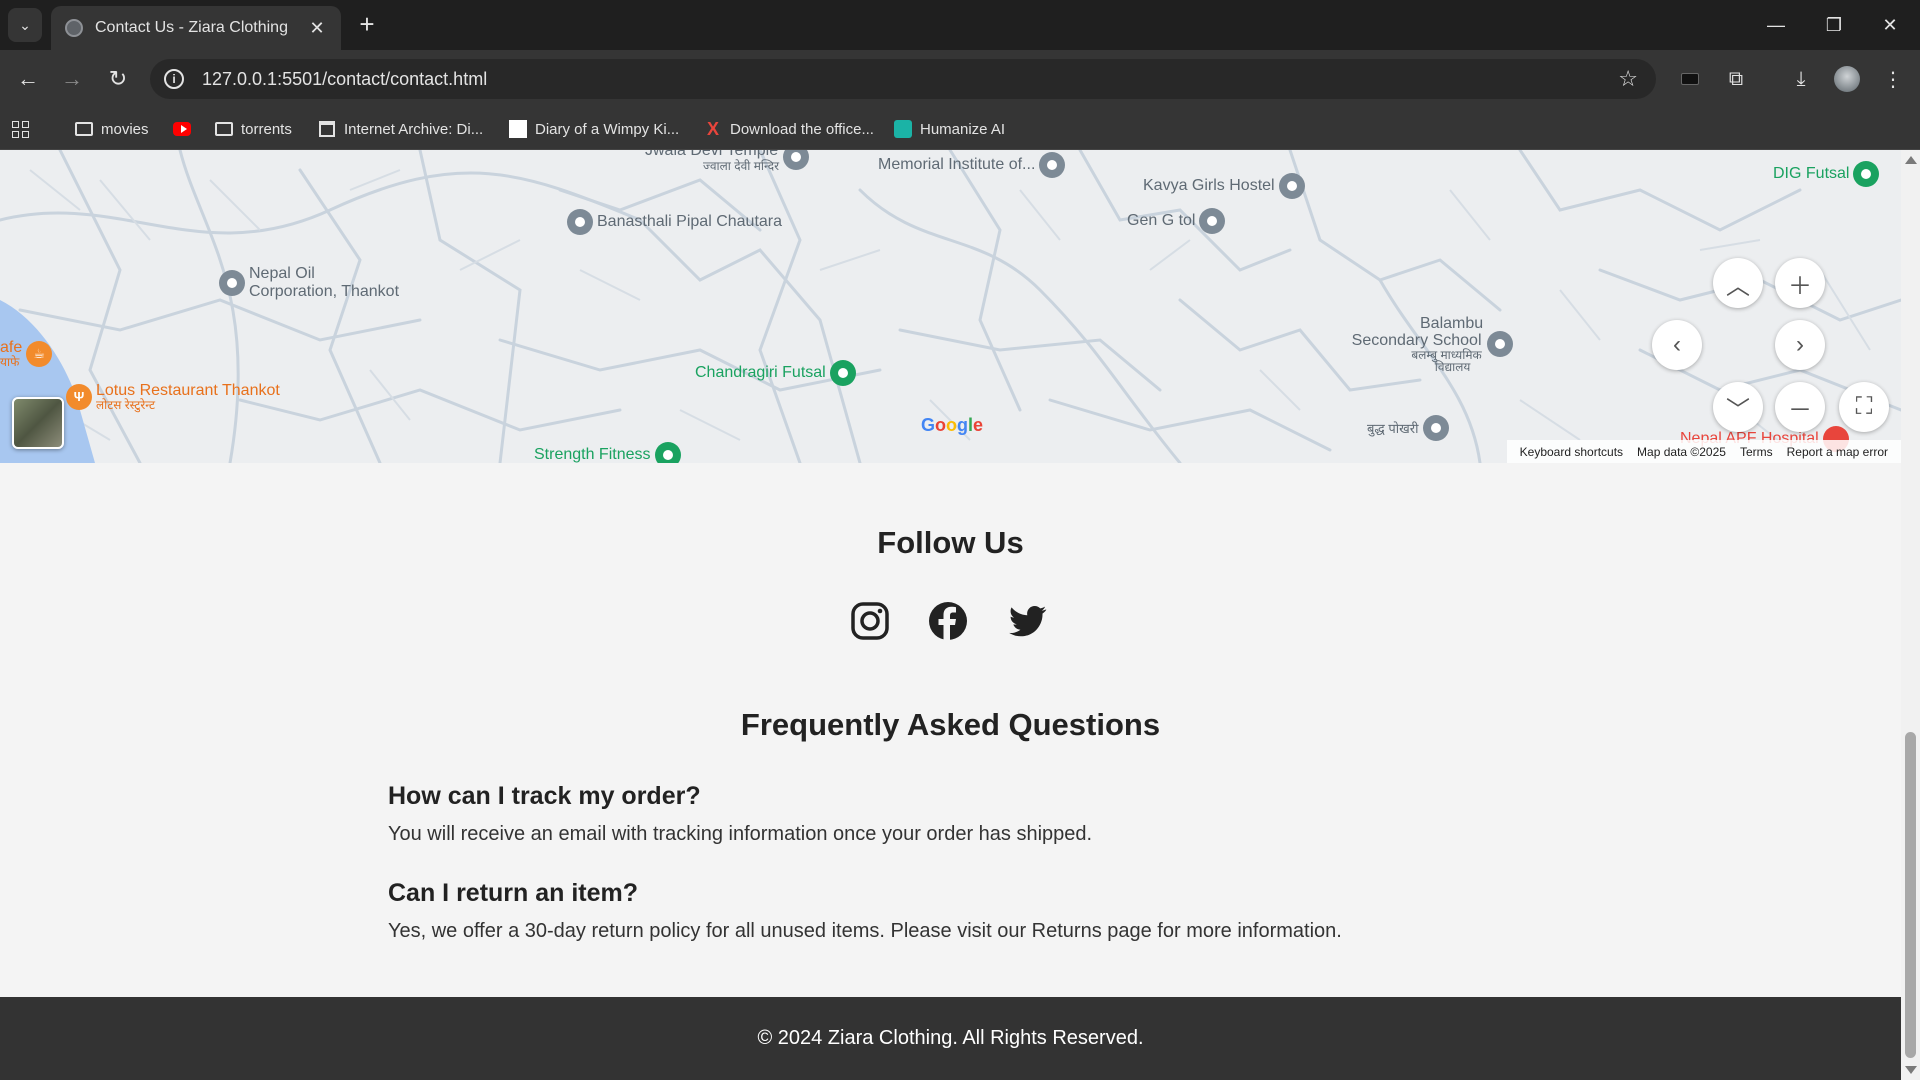  I want to click on url-text: 127.0.0.1:5501/contact/contact.html, so click(910, 79).